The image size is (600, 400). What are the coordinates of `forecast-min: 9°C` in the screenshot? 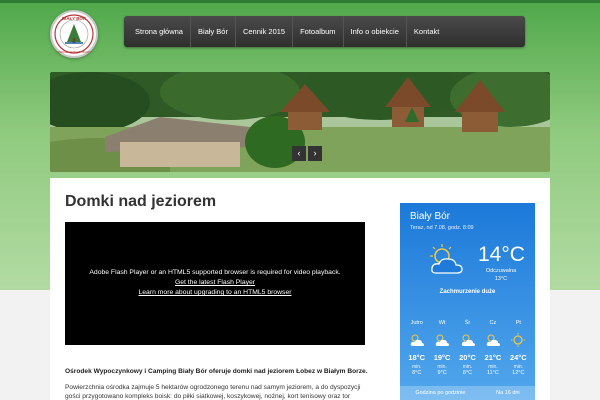 It's located at (442, 373).